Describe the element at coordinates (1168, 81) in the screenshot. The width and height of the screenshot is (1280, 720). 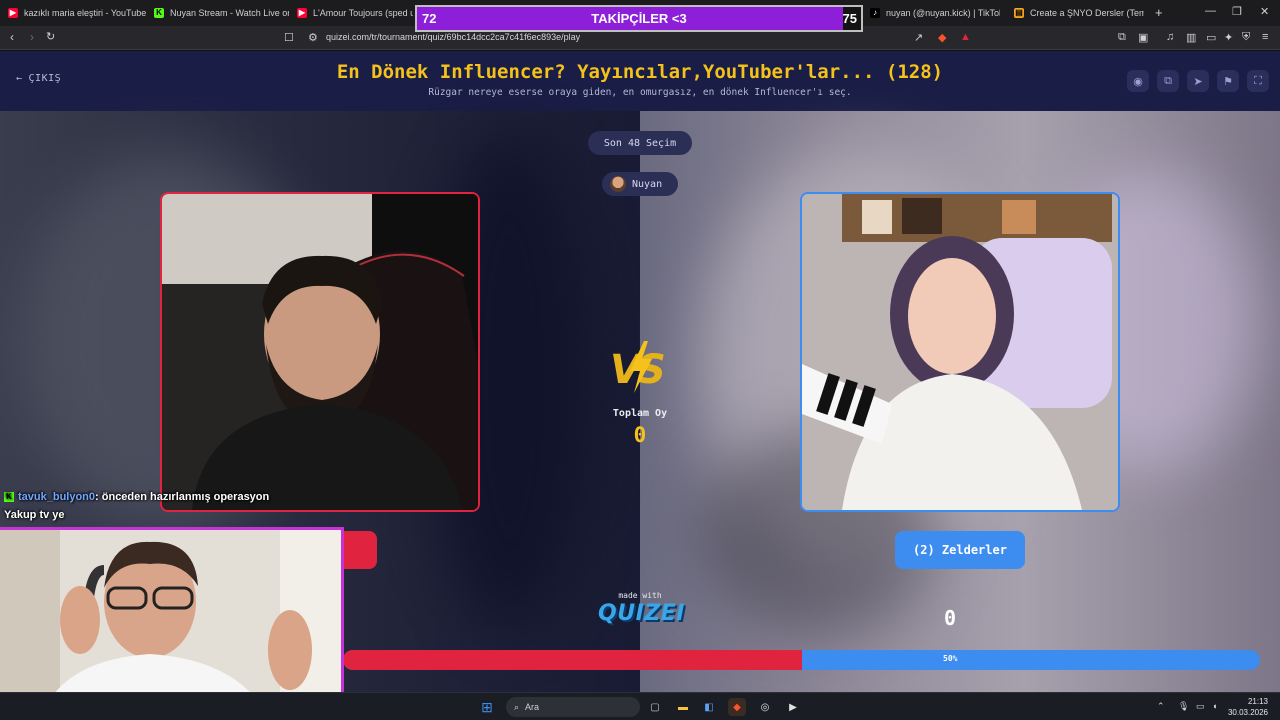
I see `share-icon: ⧉` at that location.